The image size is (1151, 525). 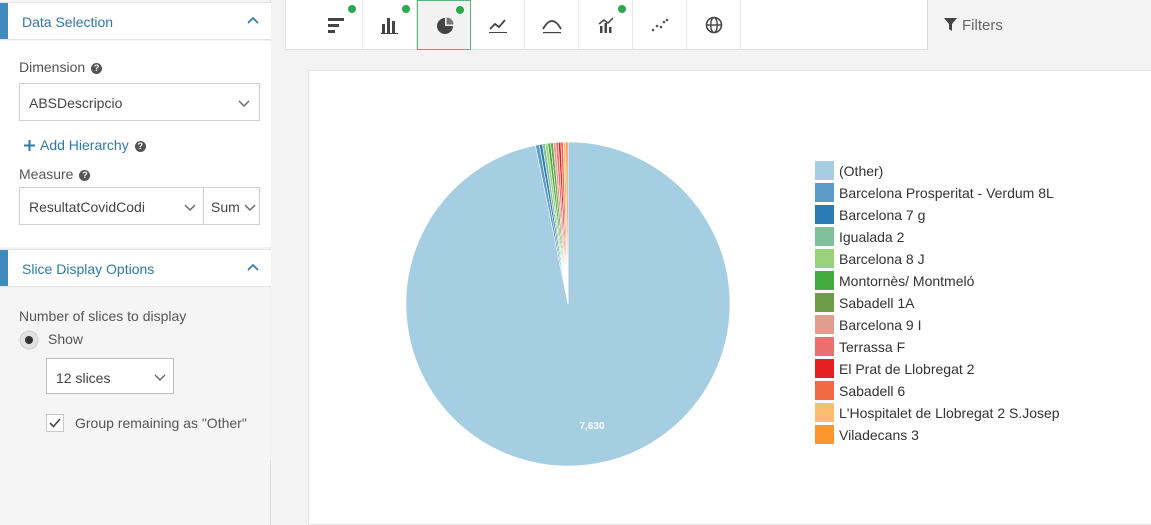 I want to click on horizontal-bar-chart-button, so click(x=336, y=25).